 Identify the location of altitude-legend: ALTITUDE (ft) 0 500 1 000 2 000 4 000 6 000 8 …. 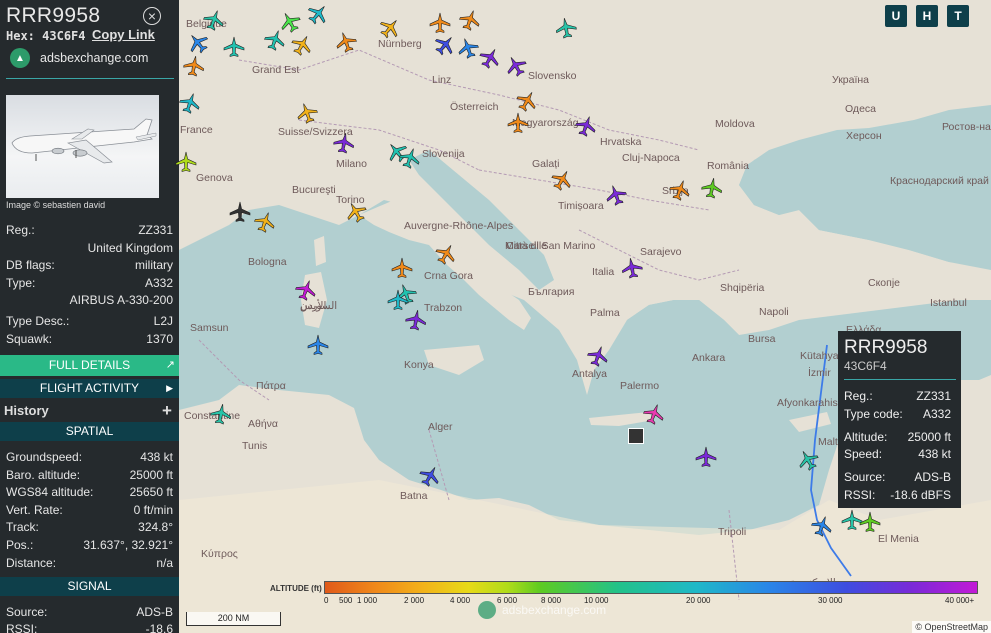
(625, 595).